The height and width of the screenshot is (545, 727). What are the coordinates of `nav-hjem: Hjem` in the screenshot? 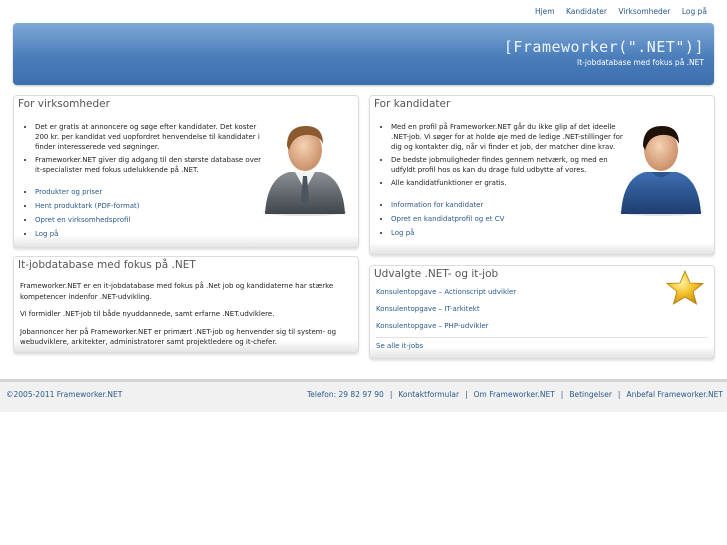 It's located at (545, 11).